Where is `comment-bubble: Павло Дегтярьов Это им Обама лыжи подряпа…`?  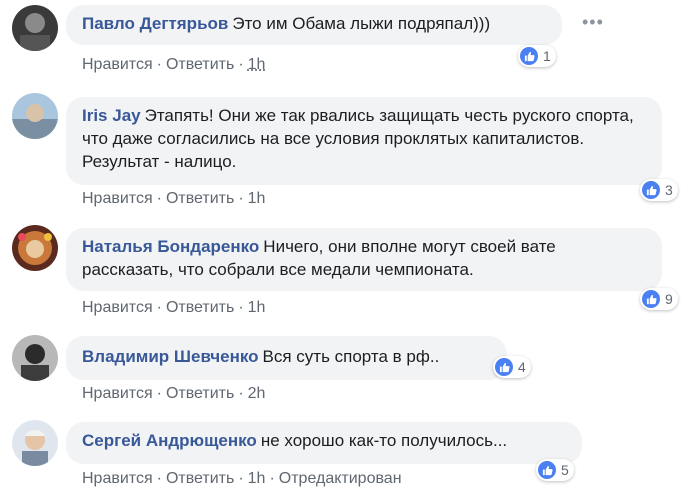
comment-bubble: Павло Дегтярьов Это им Обама лыжи подряпа… is located at coordinates (314, 25).